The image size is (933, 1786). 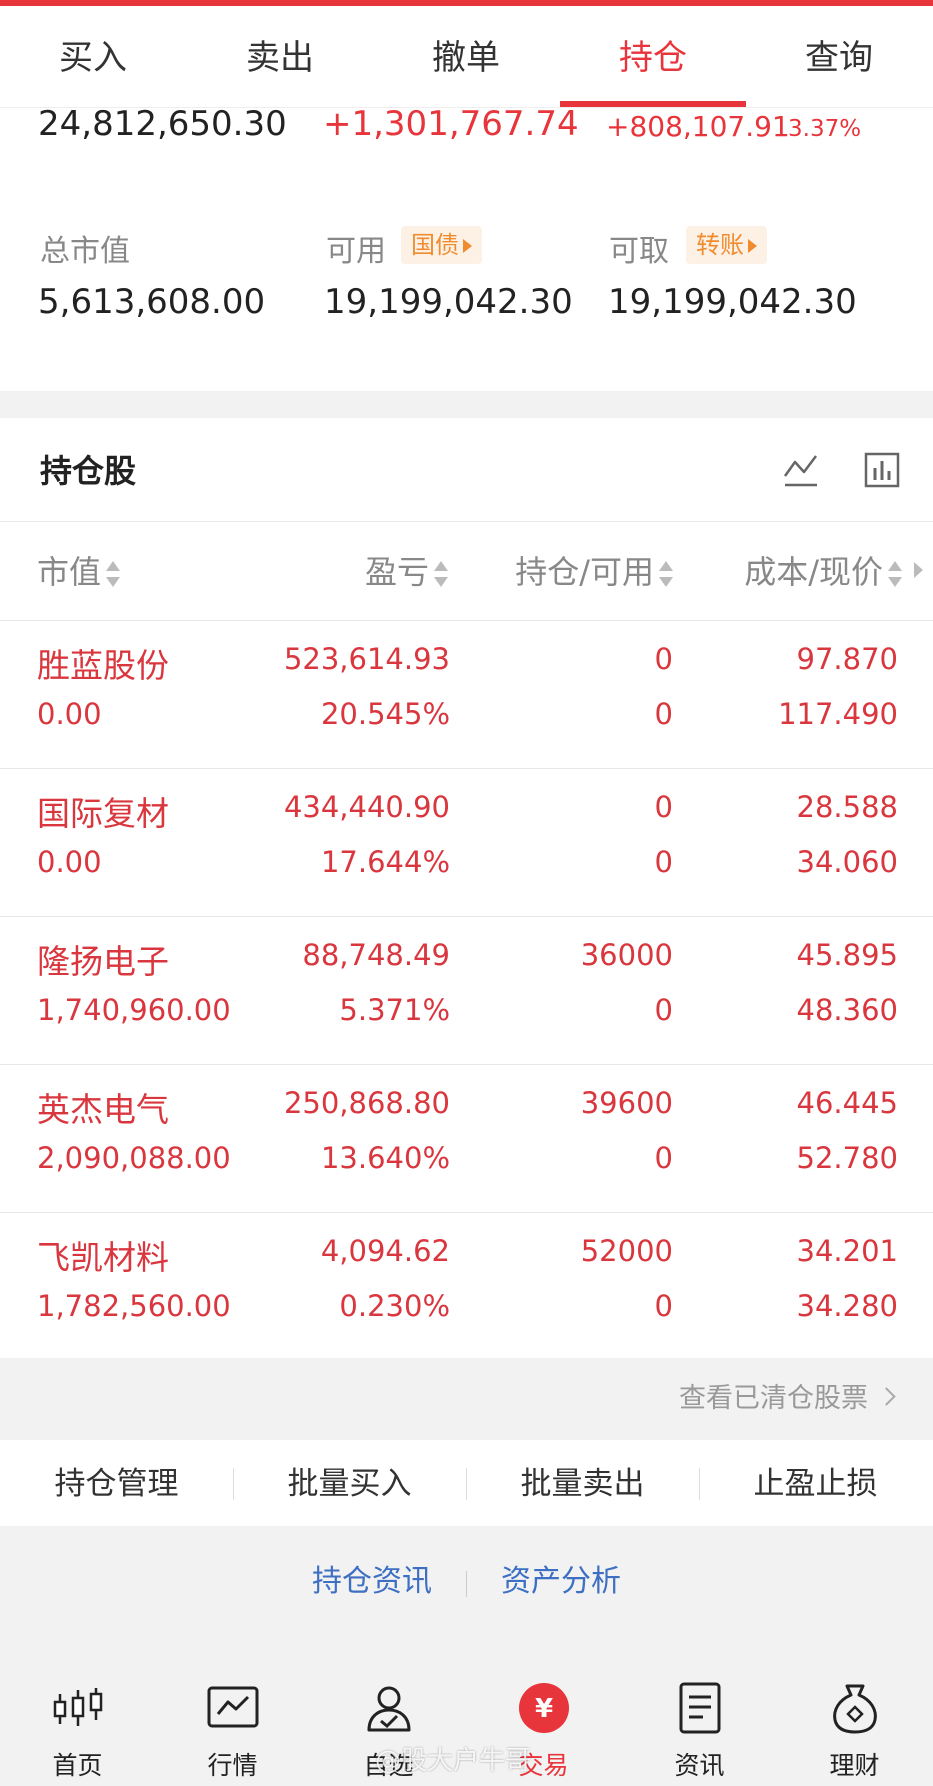 I want to click on sort-pnl: 盈亏, so click(x=406, y=572).